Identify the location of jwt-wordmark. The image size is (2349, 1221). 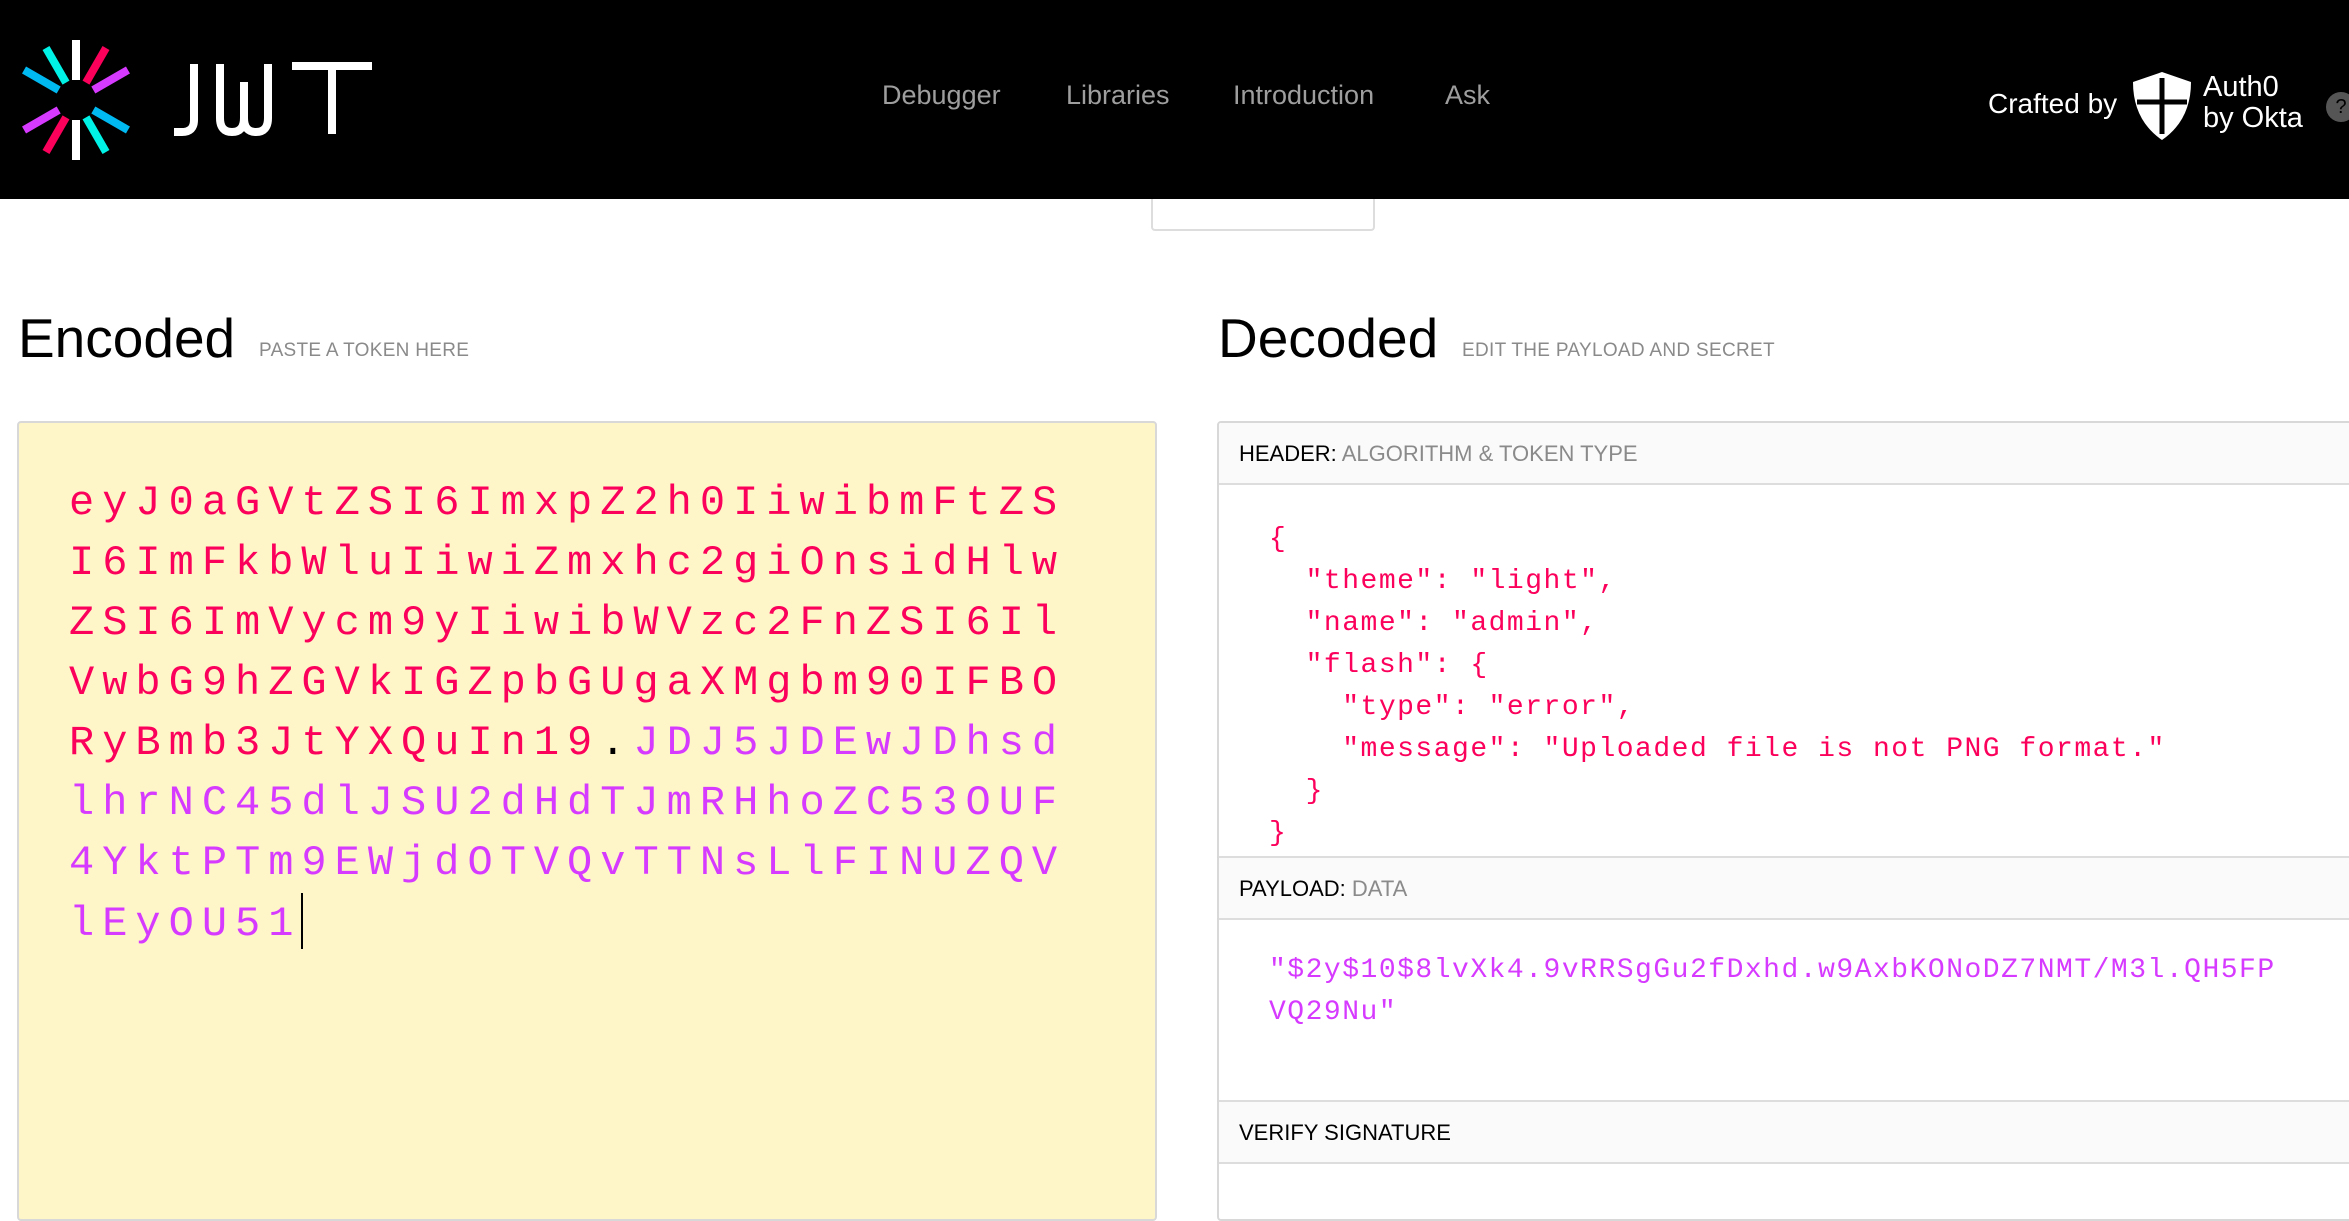
(273, 99).